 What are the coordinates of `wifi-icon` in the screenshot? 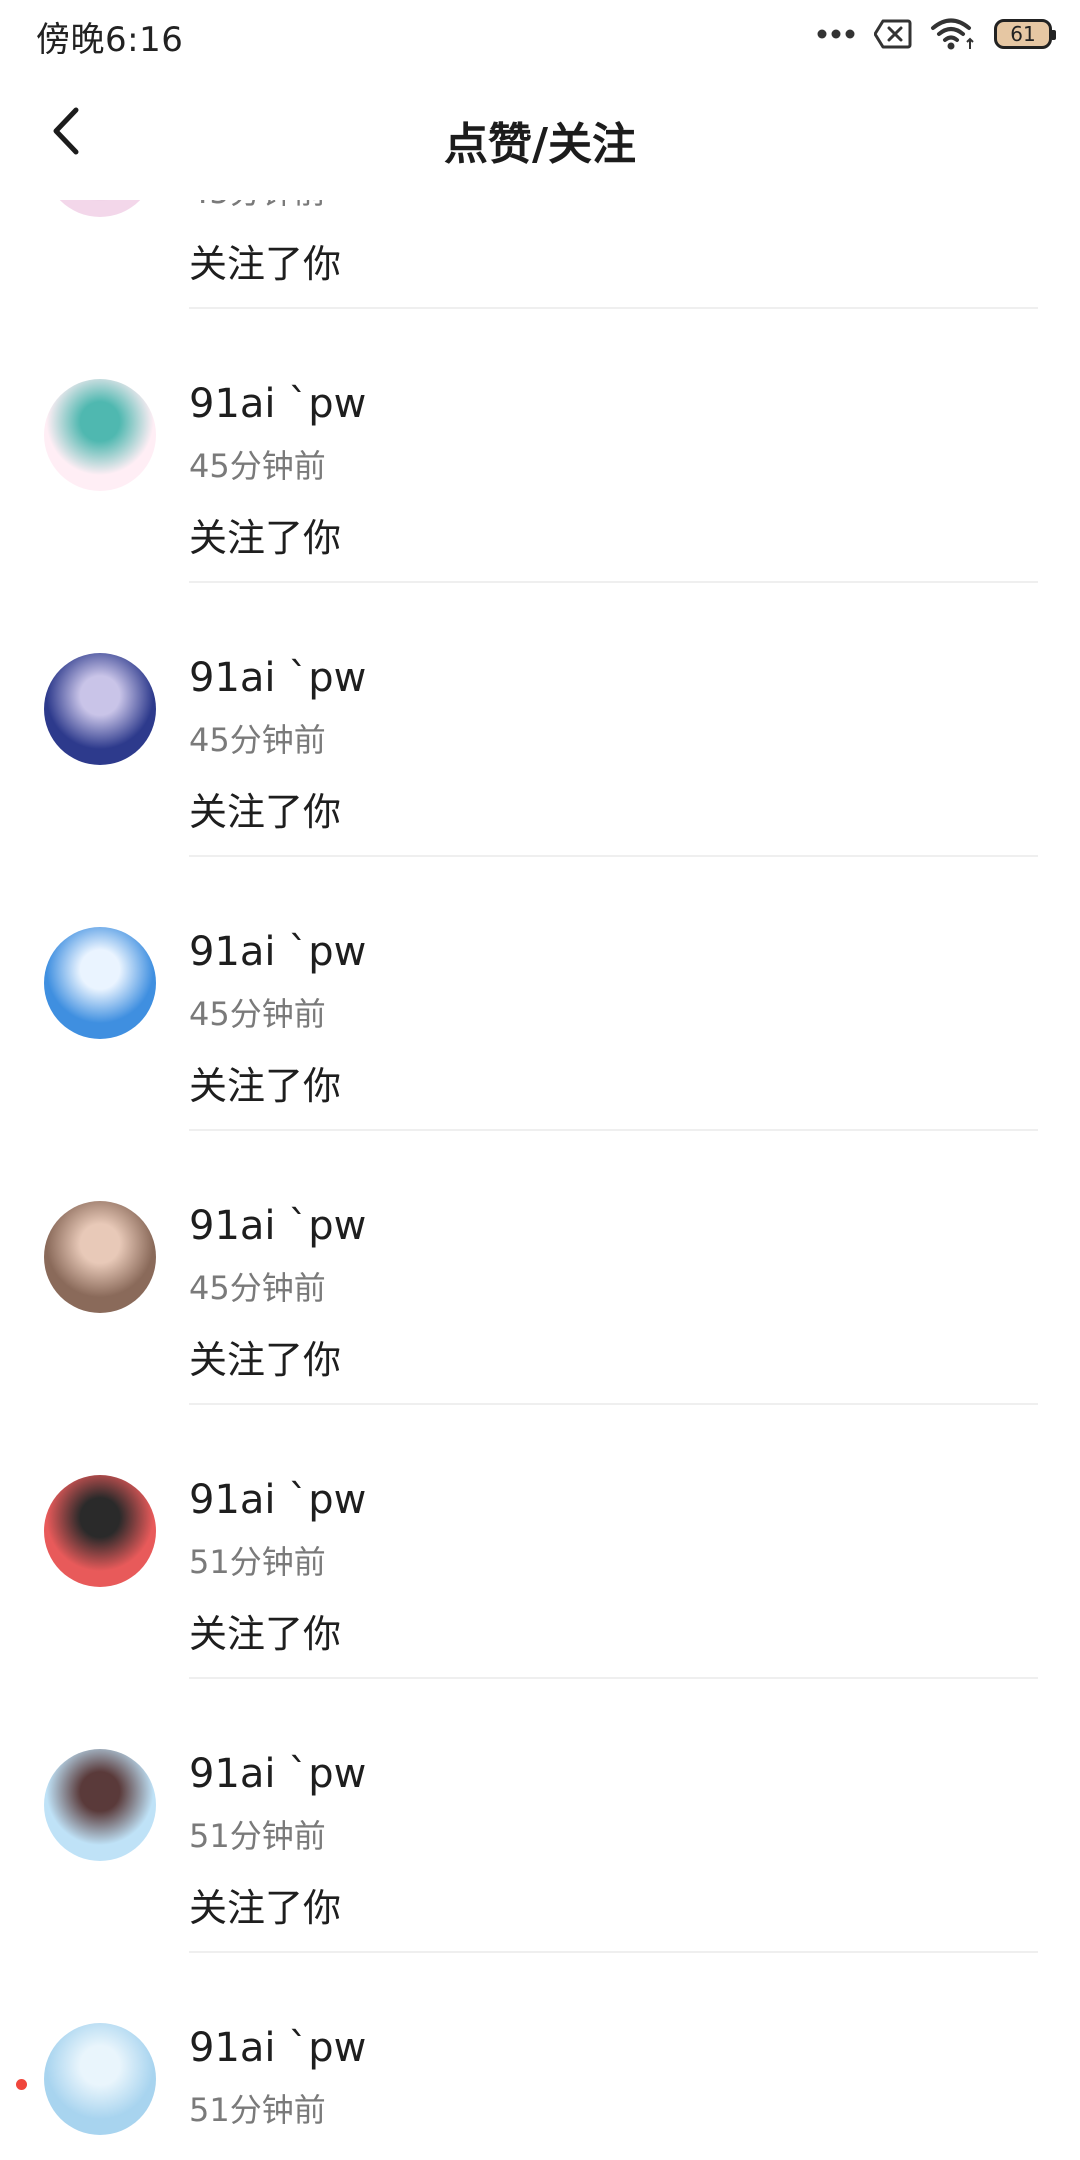 It's located at (953, 34).